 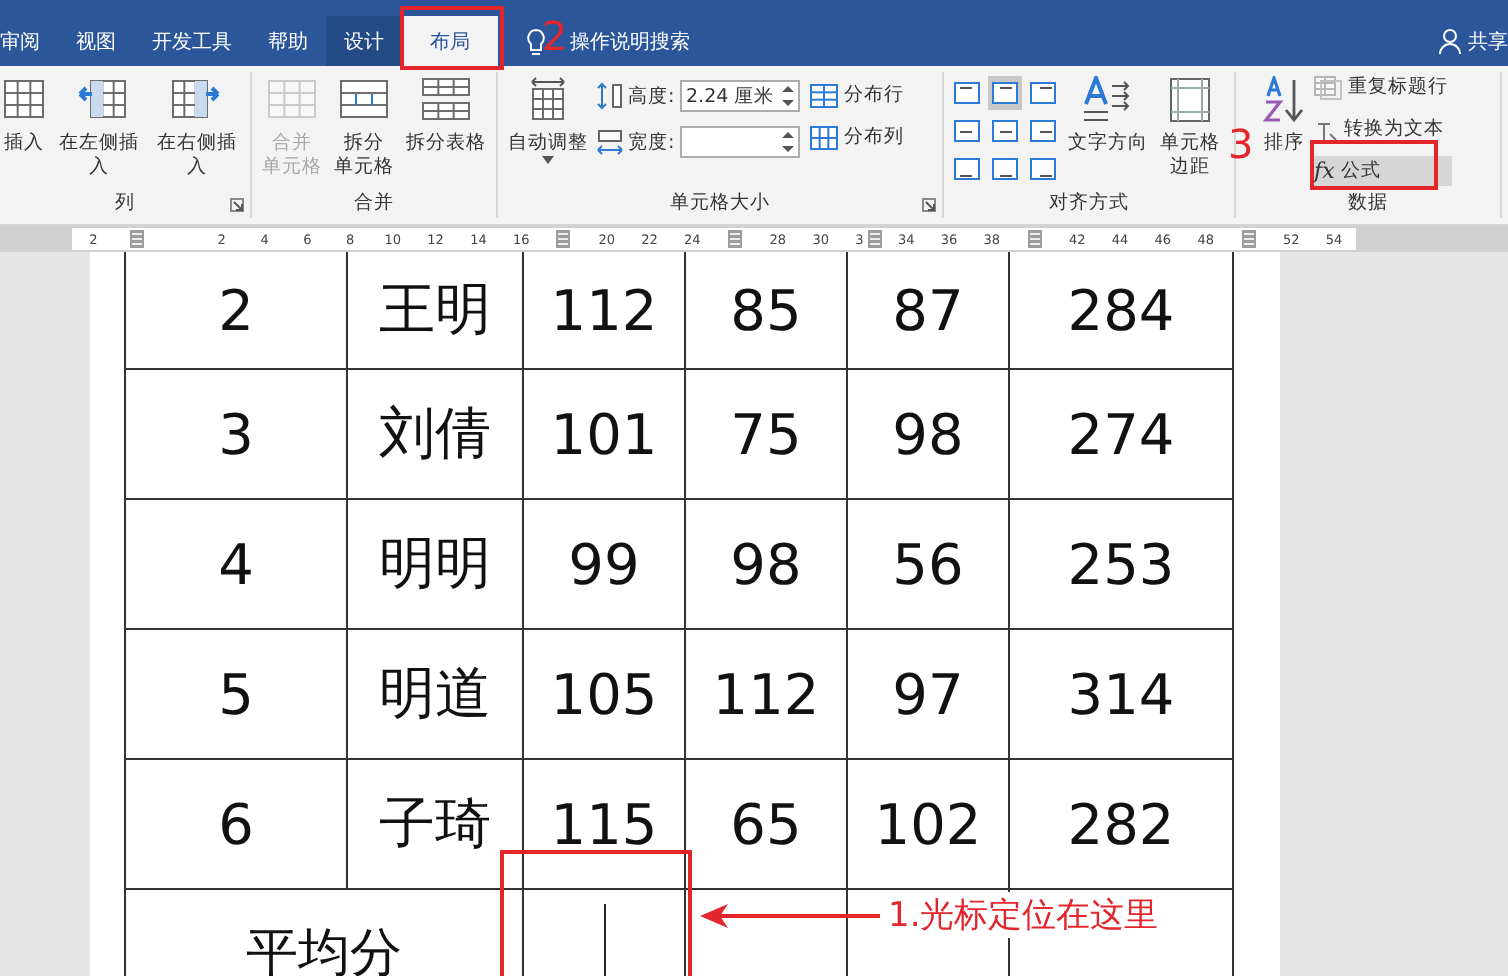 I want to click on lightbulb-icon, so click(x=536, y=41).